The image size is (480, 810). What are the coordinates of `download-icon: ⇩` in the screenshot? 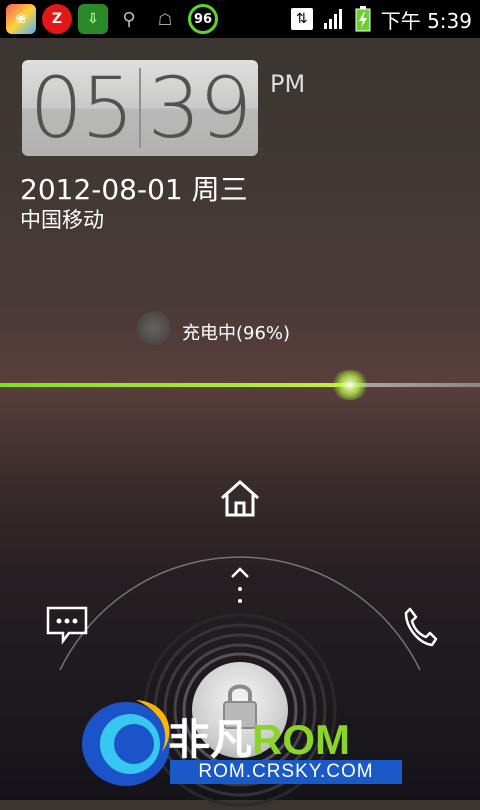 It's located at (93, 19).